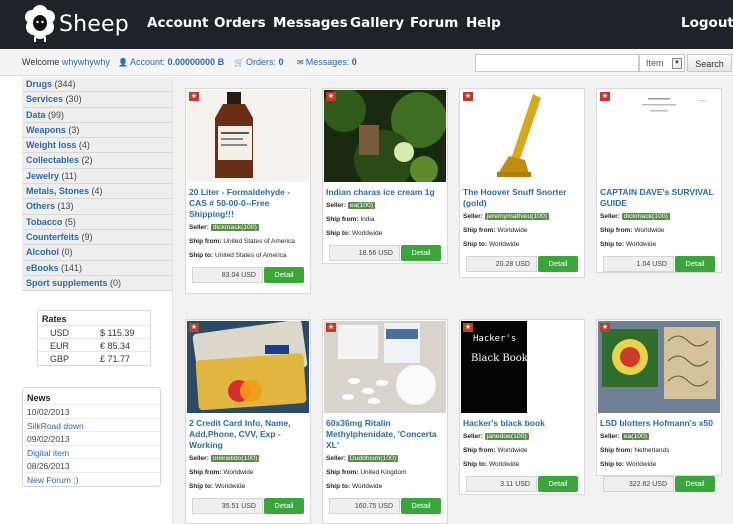 This screenshot has height=524, width=733. What do you see at coordinates (94, 24) in the screenshot?
I see `brand-name: Sheep` at bounding box center [94, 24].